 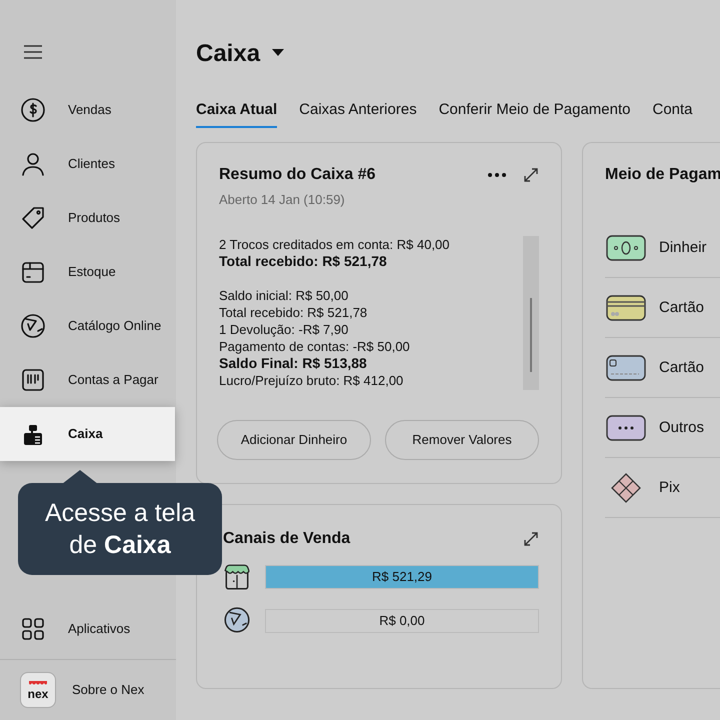 I want to click on summary-line: 2 Trocos creditados em conta: R$ 40,00, so click(x=335, y=244).